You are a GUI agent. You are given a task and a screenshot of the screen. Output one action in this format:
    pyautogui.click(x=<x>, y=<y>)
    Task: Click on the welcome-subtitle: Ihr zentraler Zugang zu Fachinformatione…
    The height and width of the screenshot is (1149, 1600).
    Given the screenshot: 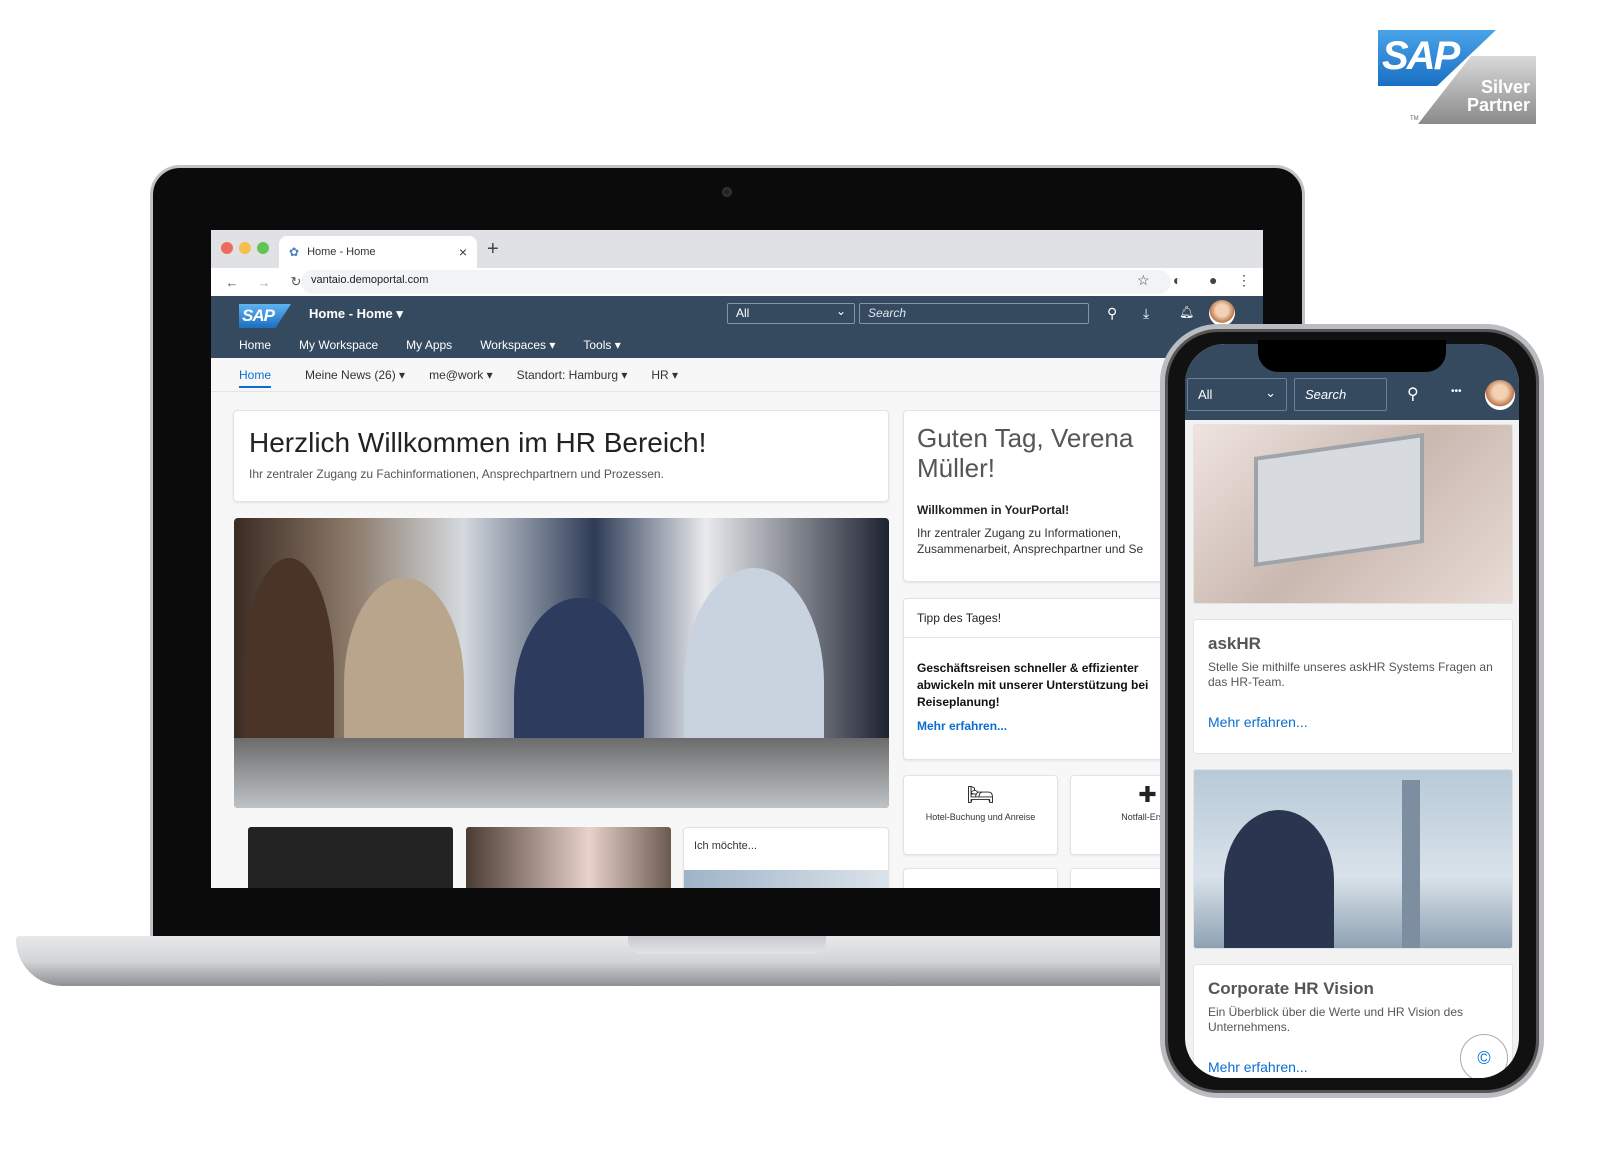 What is the action you would take?
    pyautogui.click(x=456, y=474)
    